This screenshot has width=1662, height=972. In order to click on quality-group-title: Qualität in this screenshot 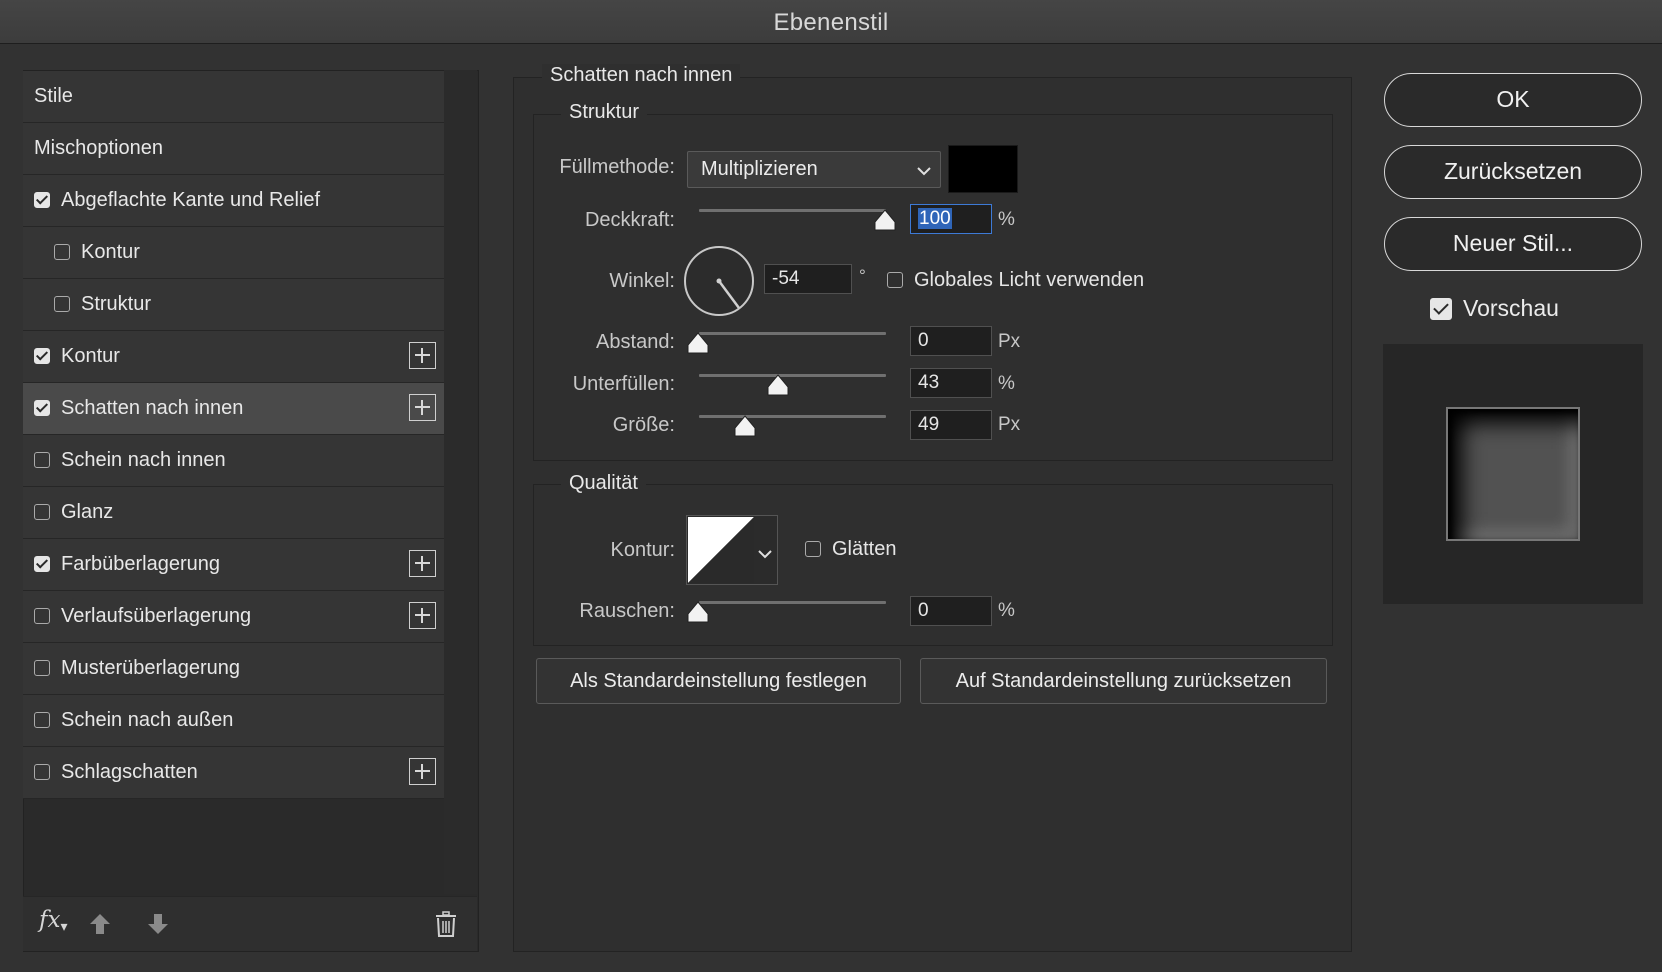, I will do `click(603, 483)`.